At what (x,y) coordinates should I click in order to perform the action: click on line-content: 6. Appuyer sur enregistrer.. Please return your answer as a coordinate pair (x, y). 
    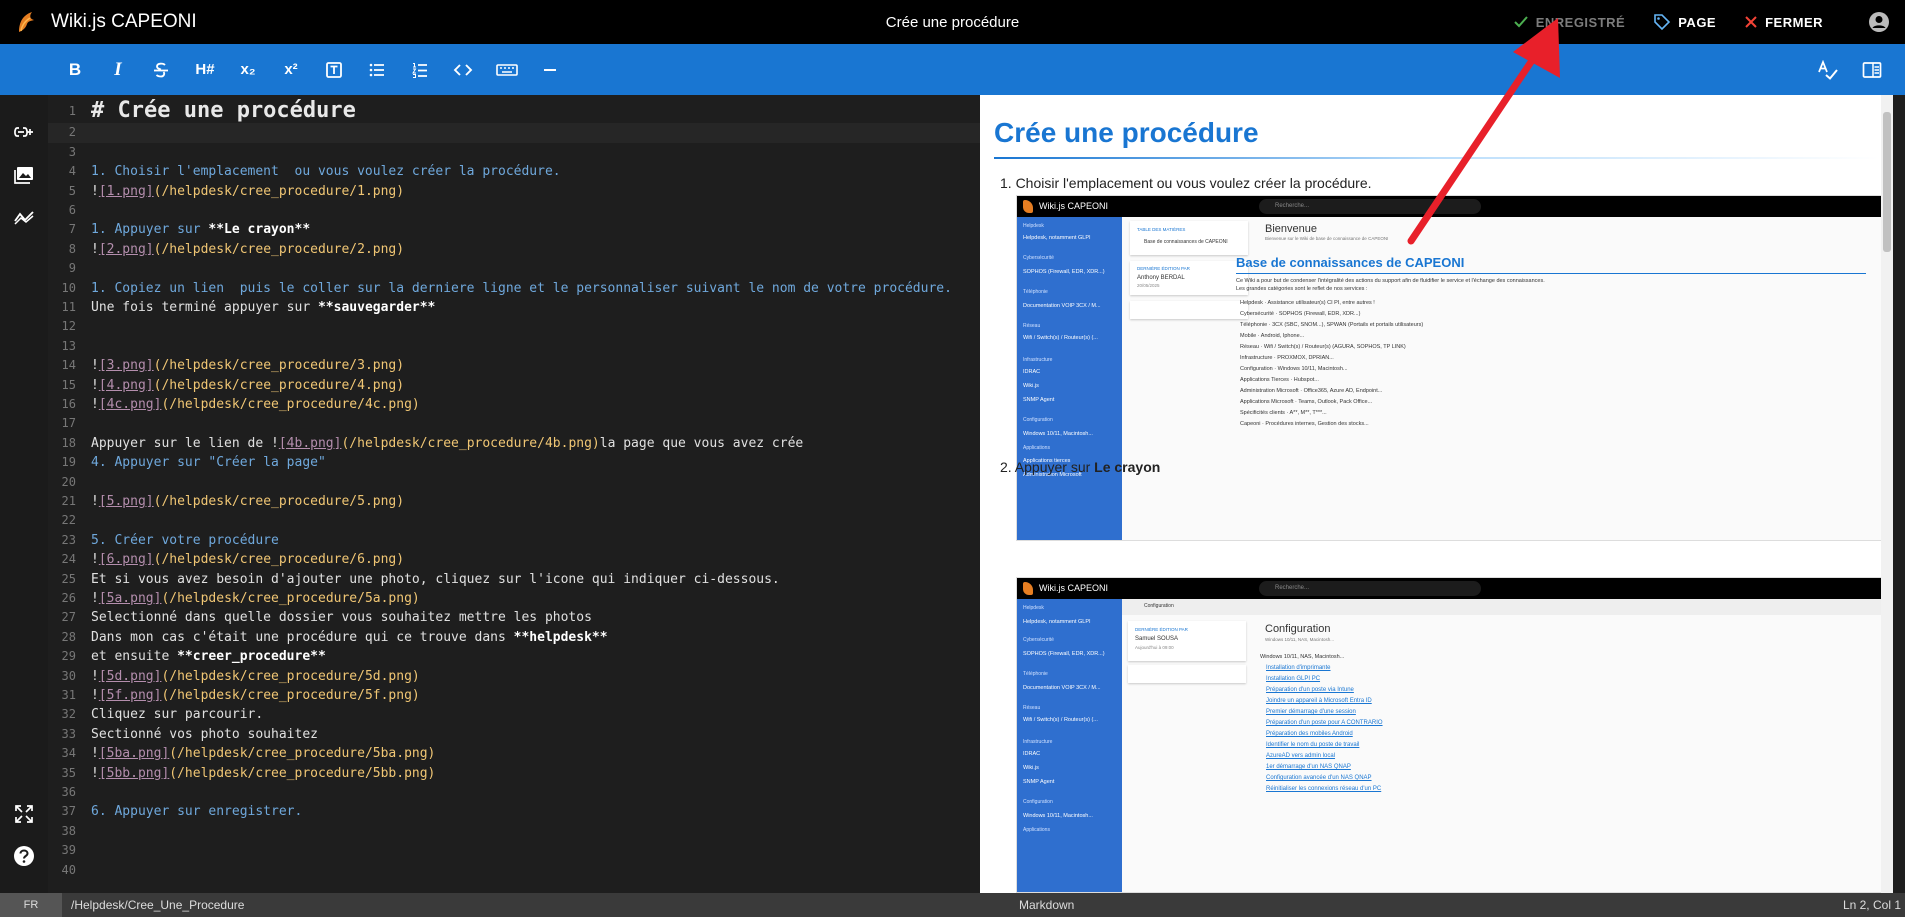
    Looking at the image, I should click on (196, 811).